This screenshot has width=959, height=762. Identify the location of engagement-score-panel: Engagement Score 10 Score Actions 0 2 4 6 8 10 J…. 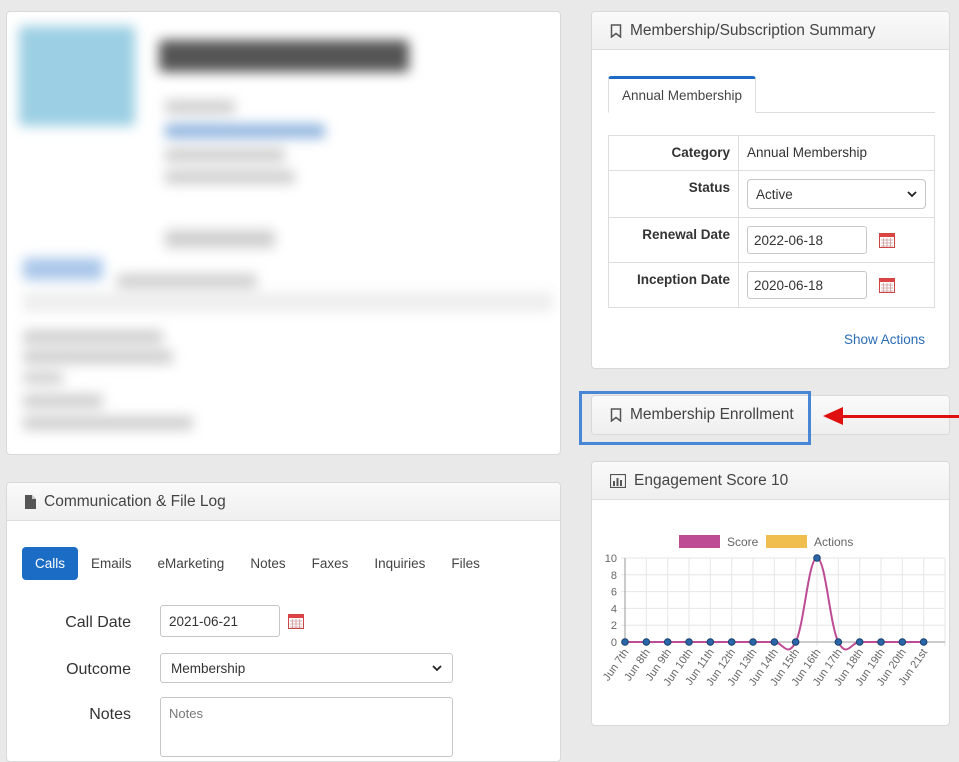
(770, 593).